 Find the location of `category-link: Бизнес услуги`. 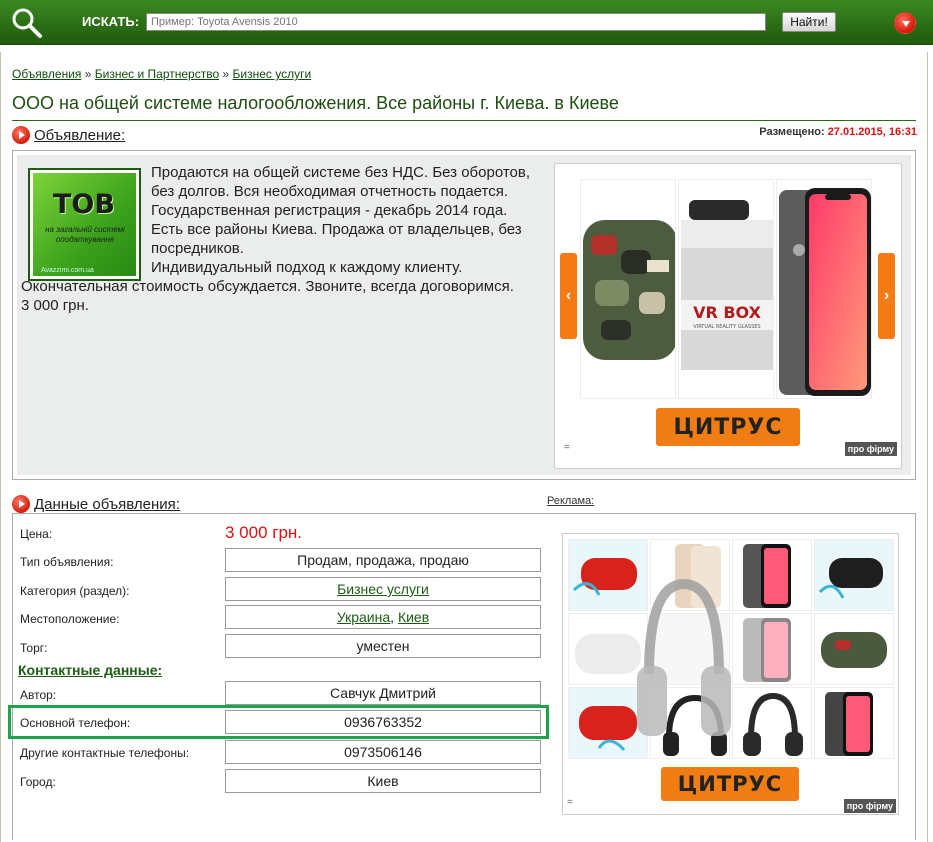

category-link: Бизнес услуги is located at coordinates (383, 589).